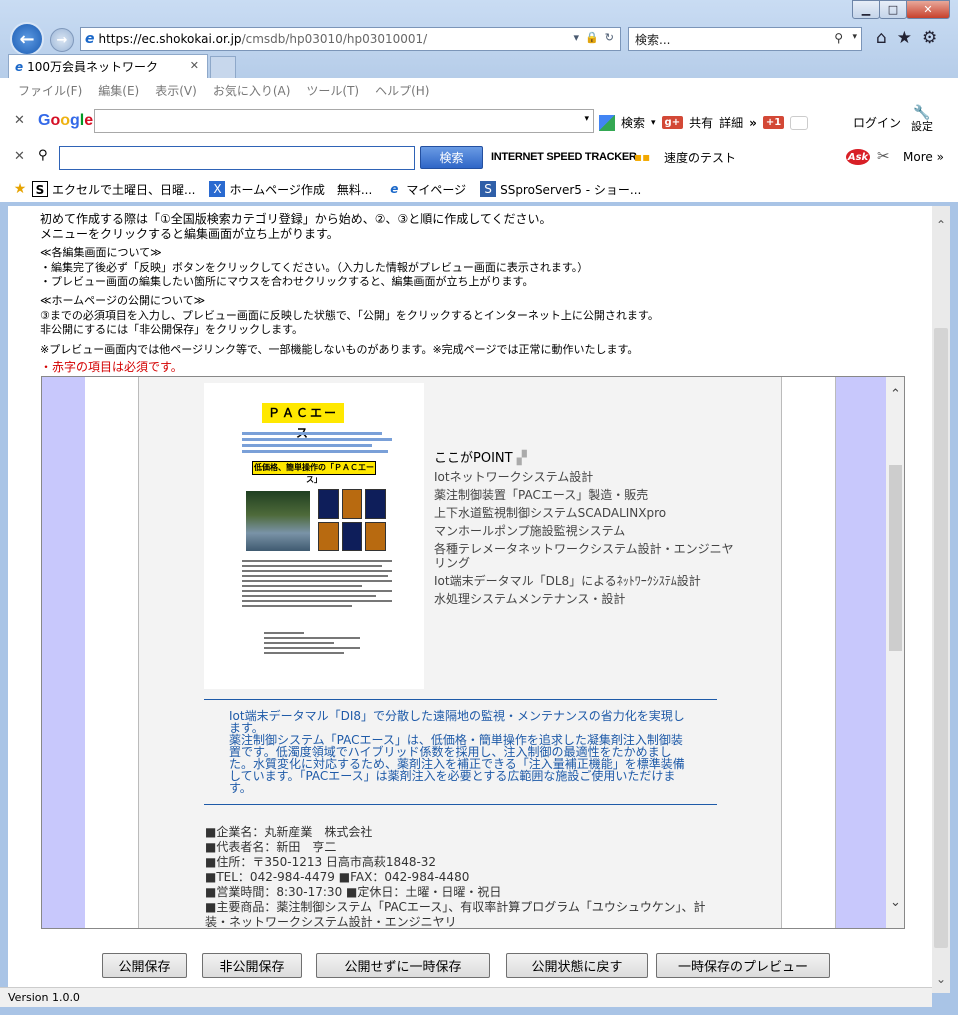 This screenshot has width=958, height=1015. What do you see at coordinates (144, 965) in the screenshot?
I see `publish-save-button: 公開保存` at bounding box center [144, 965].